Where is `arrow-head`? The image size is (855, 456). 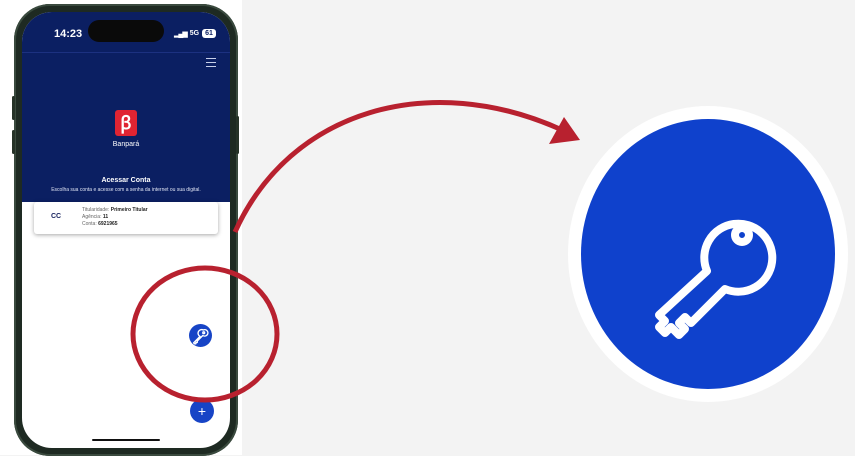
arrow-head is located at coordinates (564, 130).